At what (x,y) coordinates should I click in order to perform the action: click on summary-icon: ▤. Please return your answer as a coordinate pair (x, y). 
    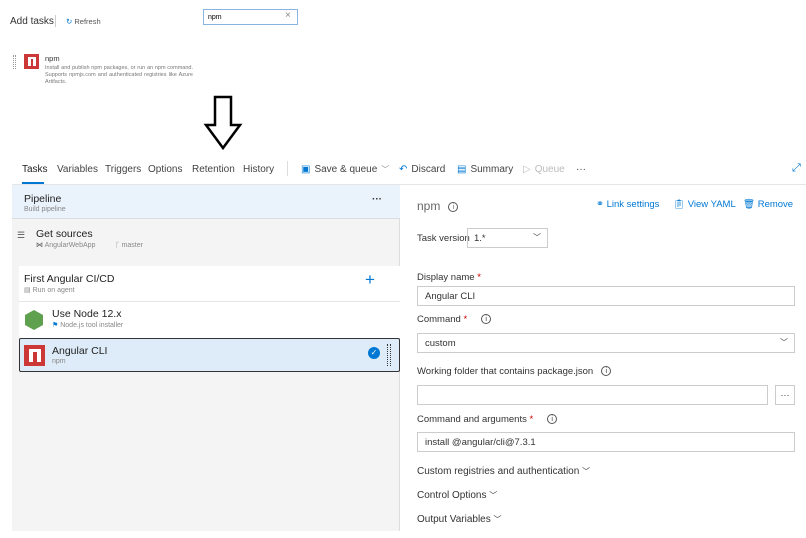
    Looking at the image, I should click on (462, 169).